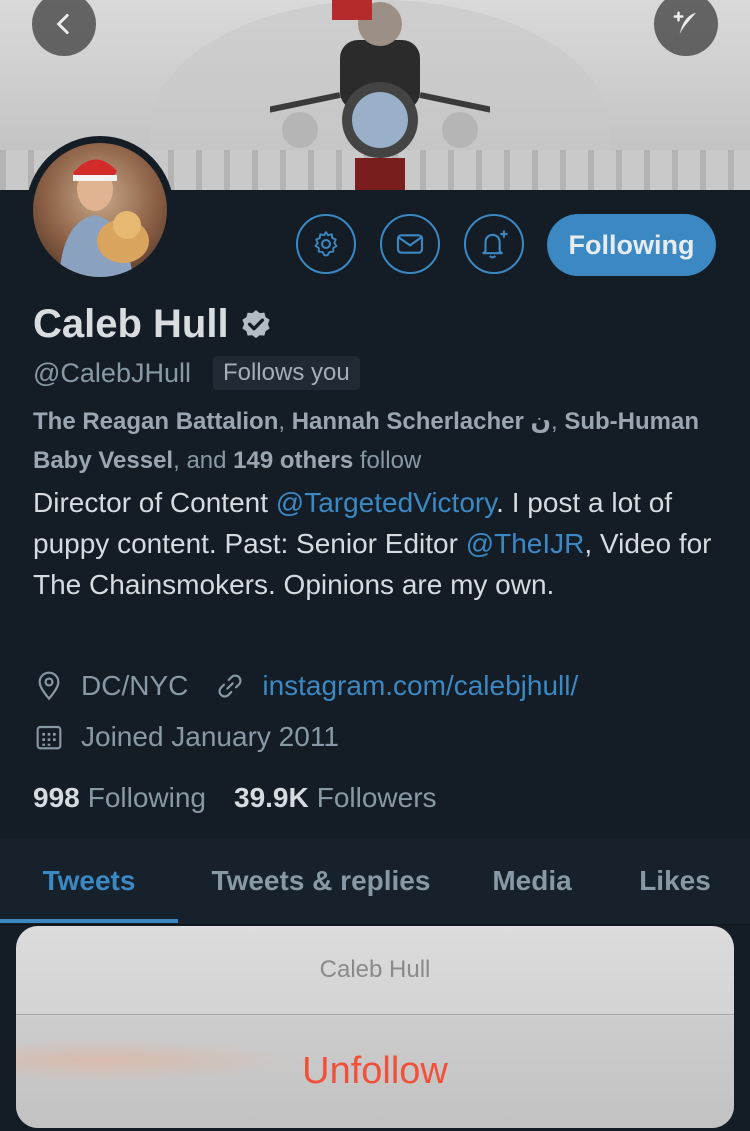 The height and width of the screenshot is (1131, 750). Describe the element at coordinates (631, 245) in the screenshot. I see `following-button: Following` at that location.